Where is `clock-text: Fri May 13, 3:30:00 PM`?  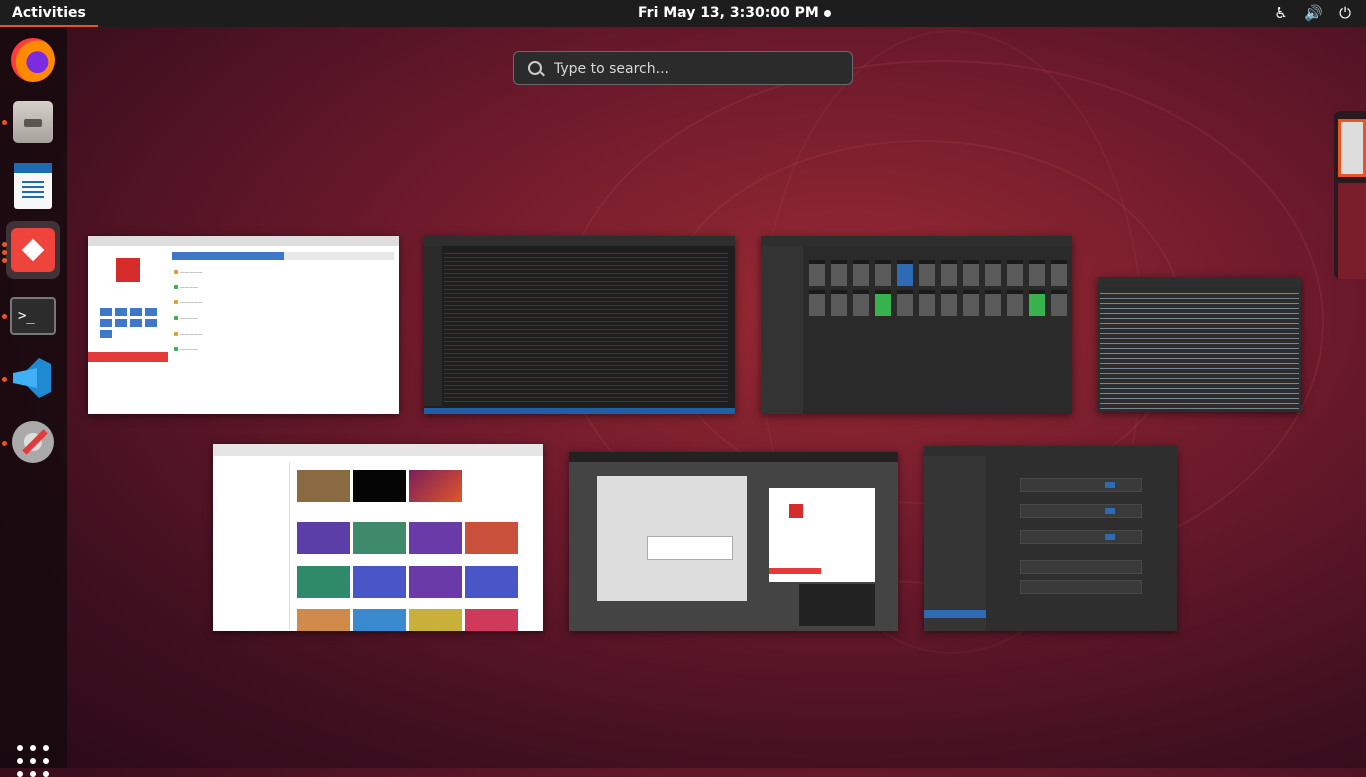 clock-text: Fri May 13, 3:30:00 PM is located at coordinates (728, 13).